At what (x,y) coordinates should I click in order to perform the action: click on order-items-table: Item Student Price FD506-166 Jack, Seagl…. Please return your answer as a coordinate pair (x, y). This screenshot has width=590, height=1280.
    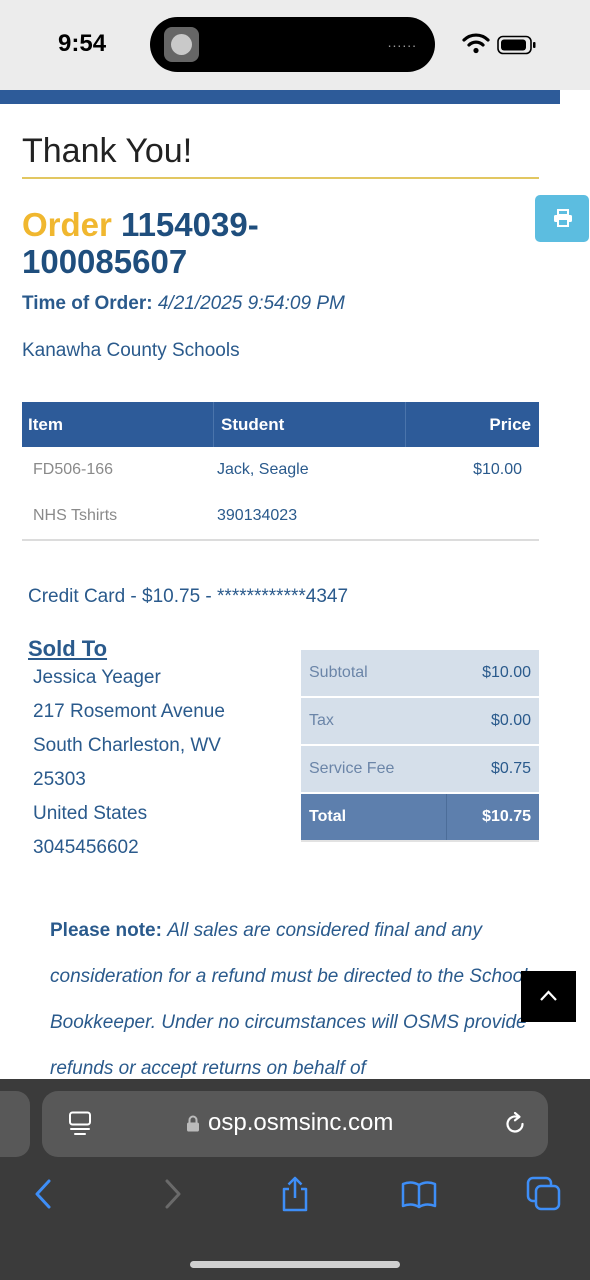
    Looking at the image, I should click on (280, 471).